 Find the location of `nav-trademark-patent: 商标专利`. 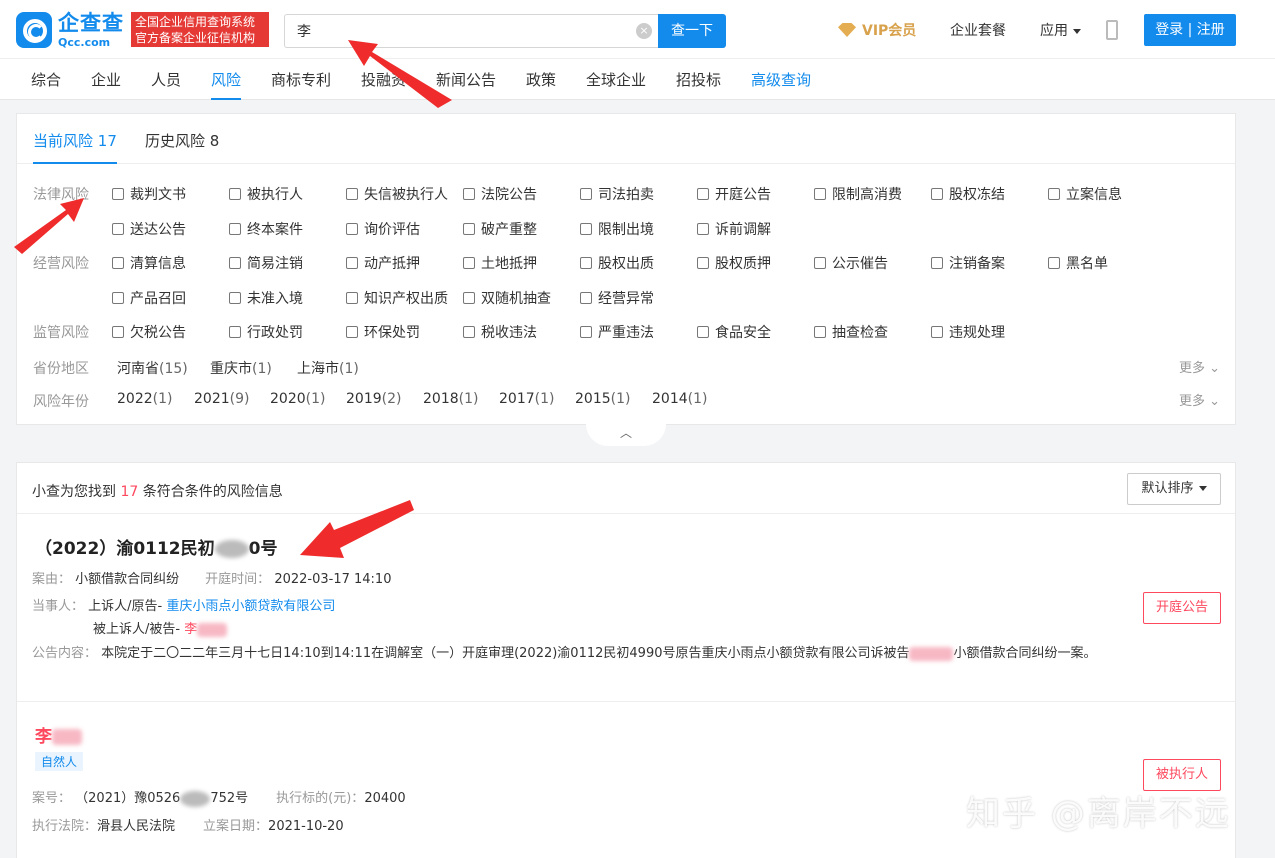

nav-trademark-patent: 商标专利 is located at coordinates (301, 84).